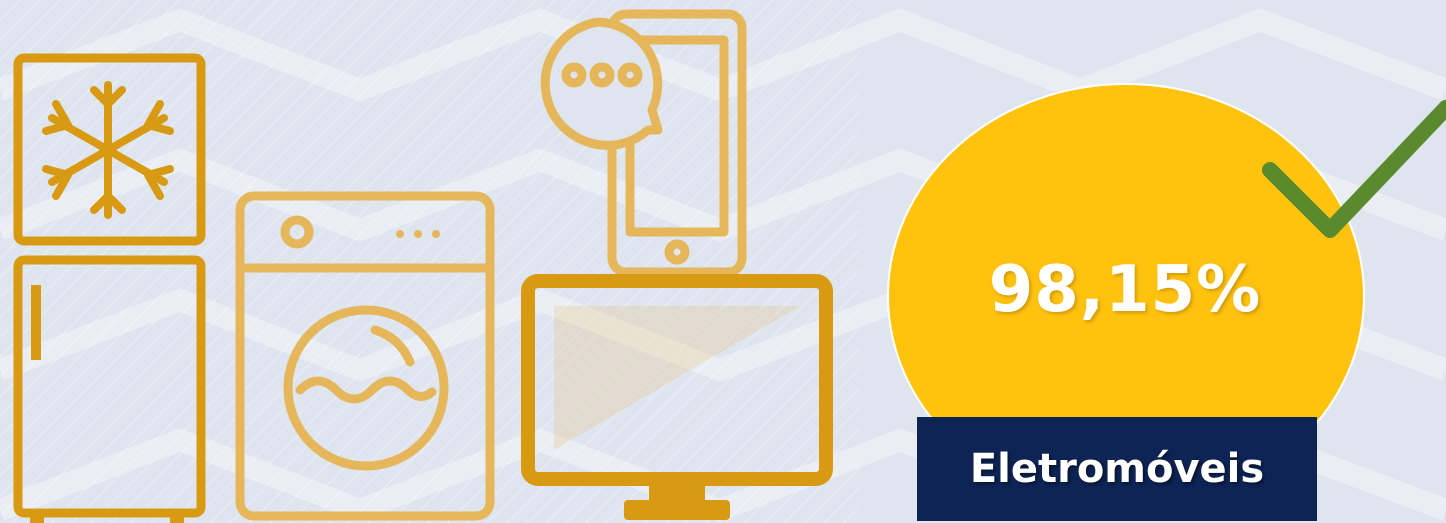  I want to click on refrigerator-icon, so click(109, 288).